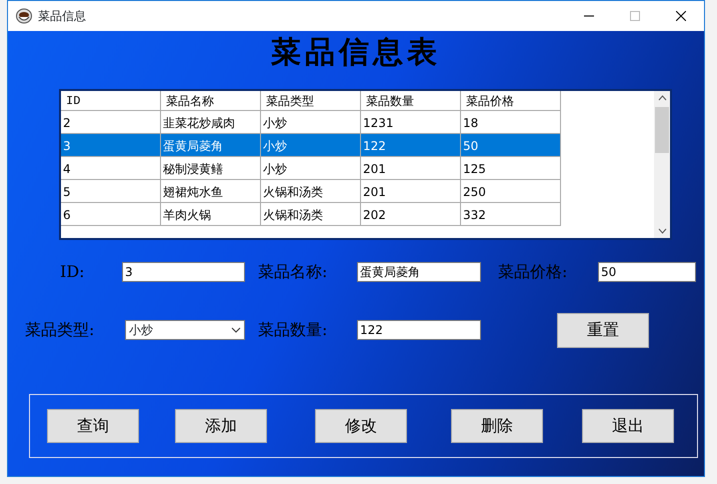 This screenshot has height=484, width=717. I want to click on action-button: 修改, so click(361, 426).